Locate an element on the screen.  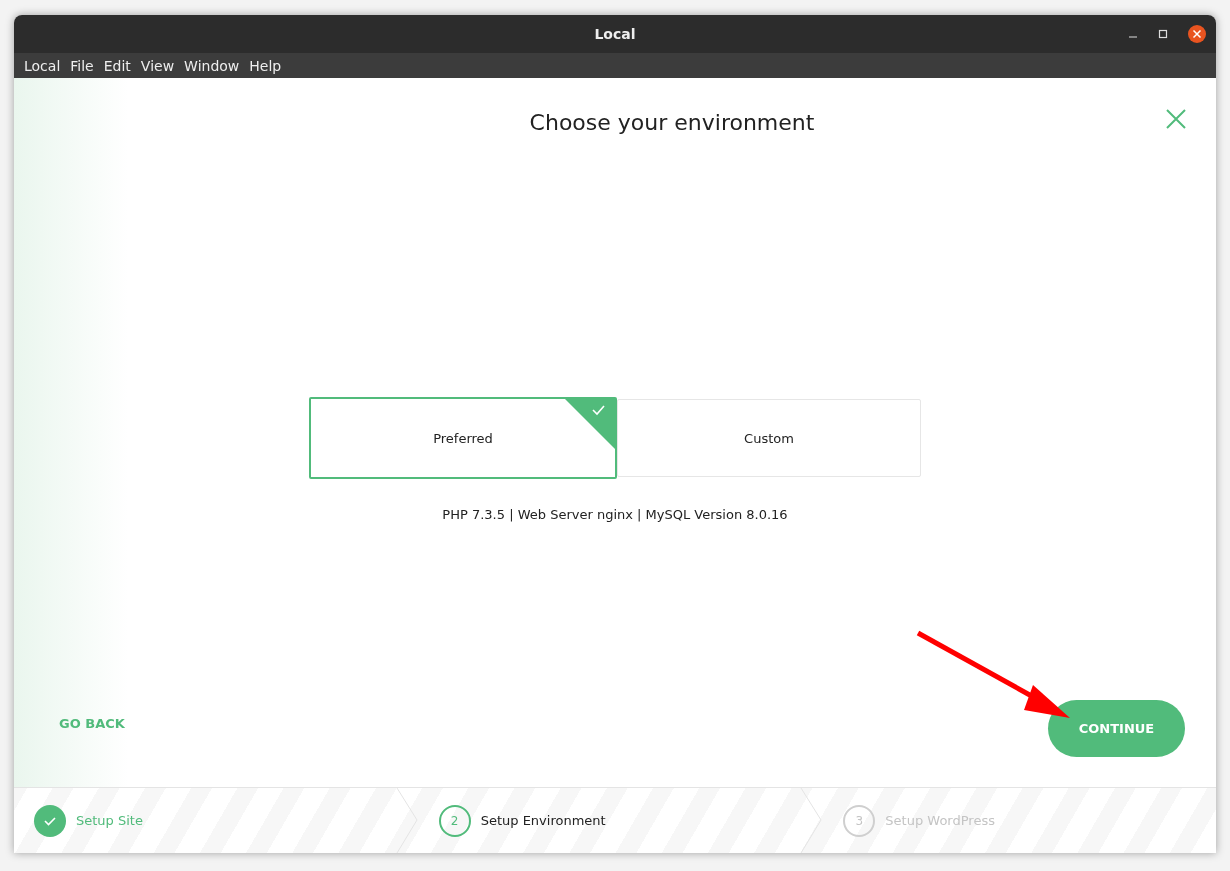
environment-description: PHP 7.3.5 | Web Server nginx | MySQL Version 8.0.16 is located at coordinates (615, 514).